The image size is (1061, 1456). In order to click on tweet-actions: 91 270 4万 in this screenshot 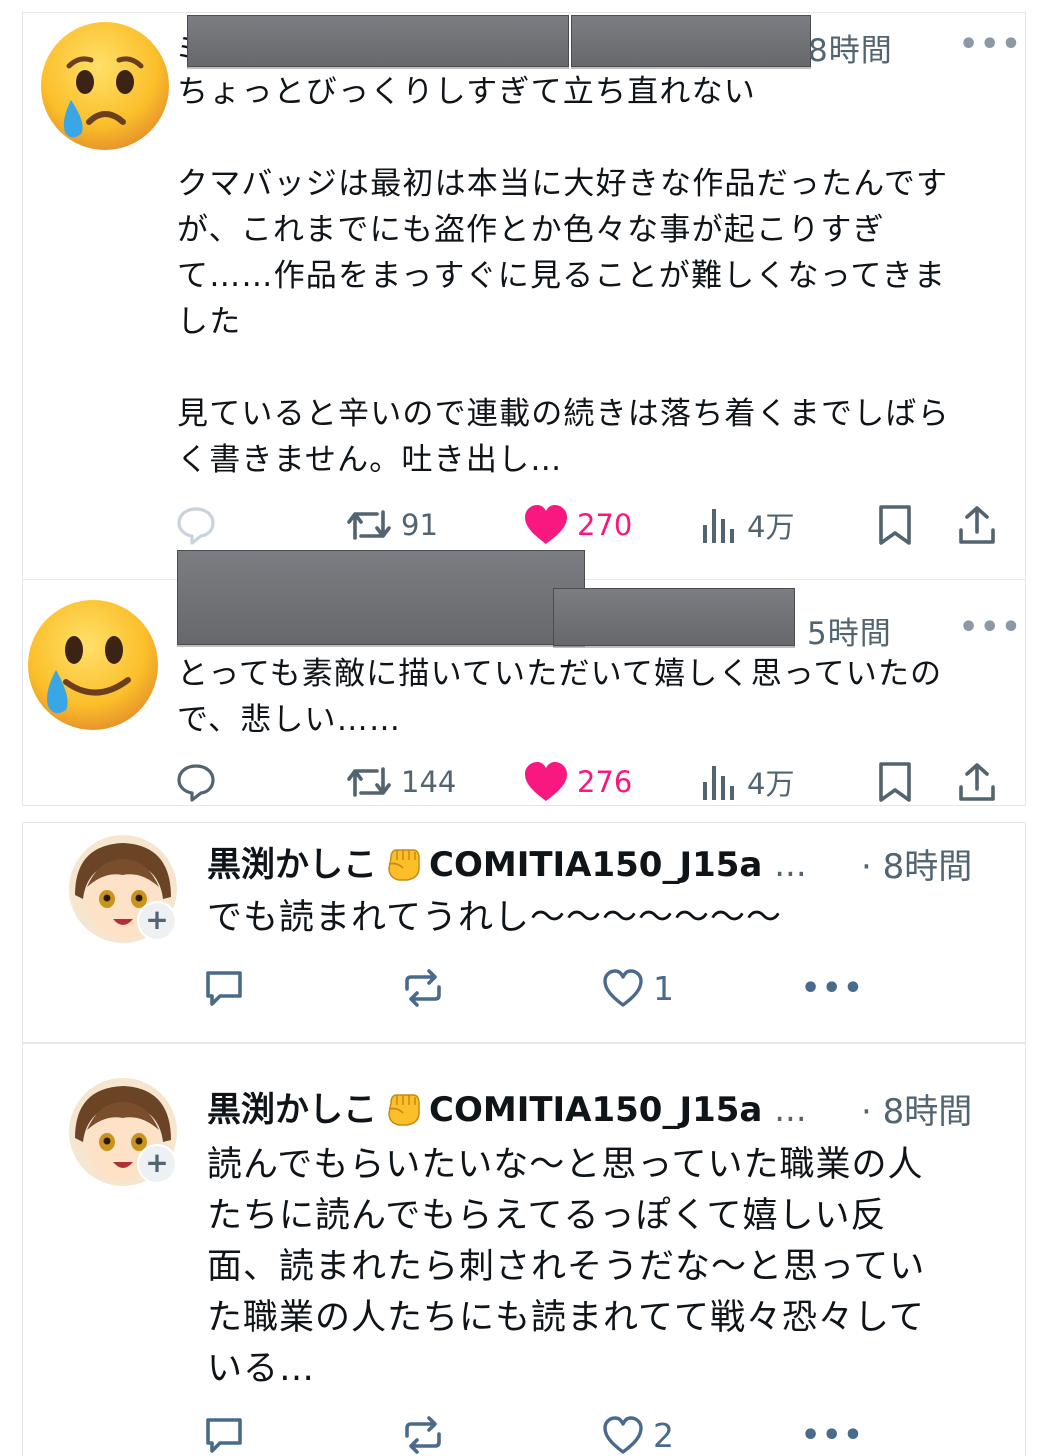, I will do `click(525, 525)`.